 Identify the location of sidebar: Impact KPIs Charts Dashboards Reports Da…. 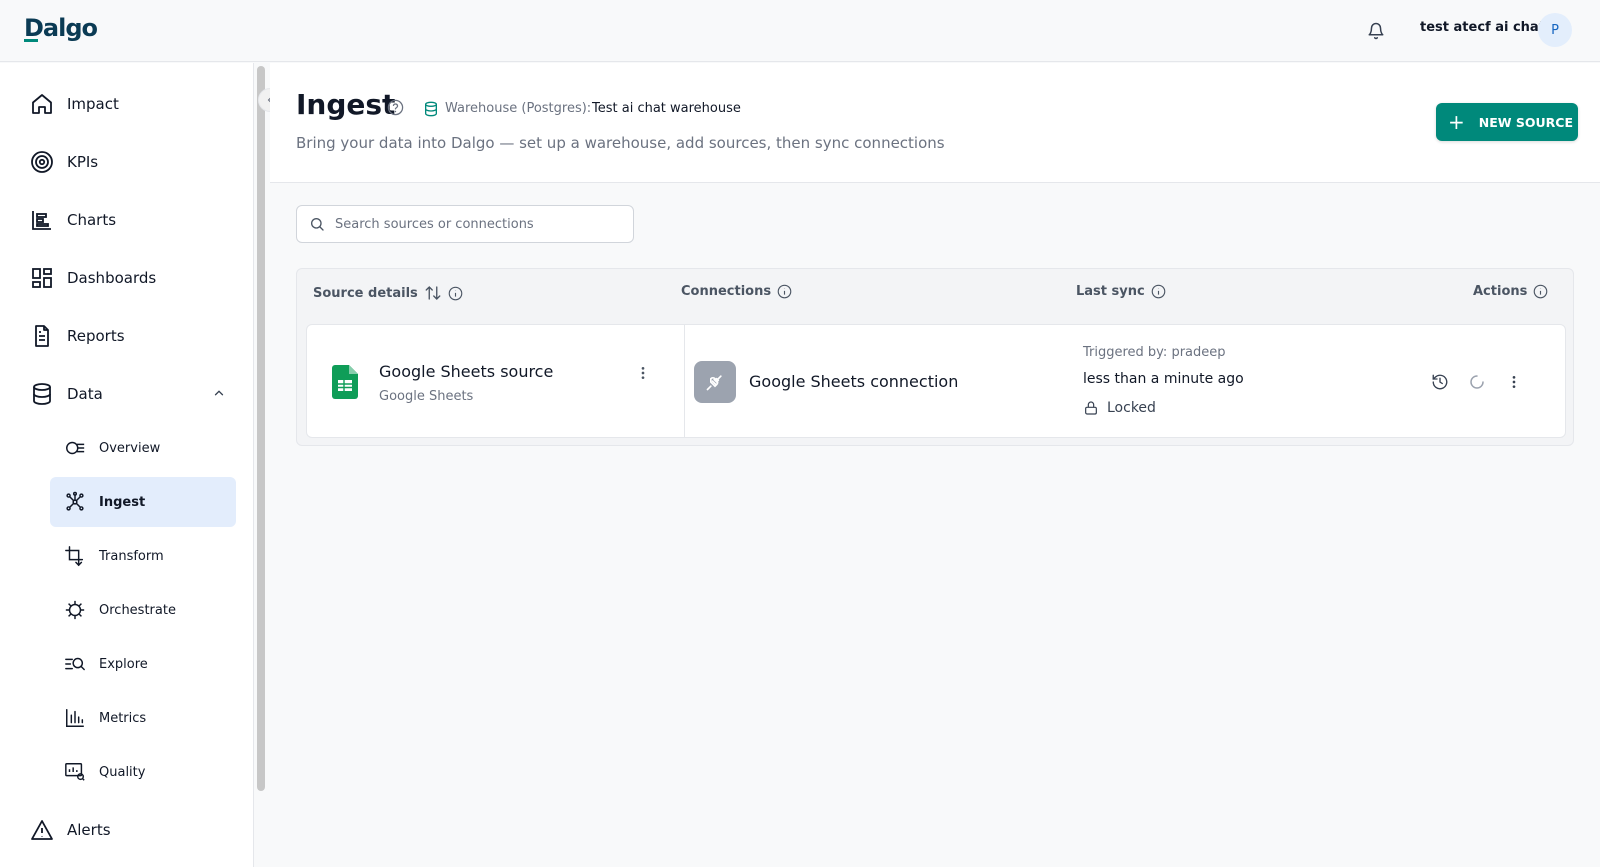
(127, 465).